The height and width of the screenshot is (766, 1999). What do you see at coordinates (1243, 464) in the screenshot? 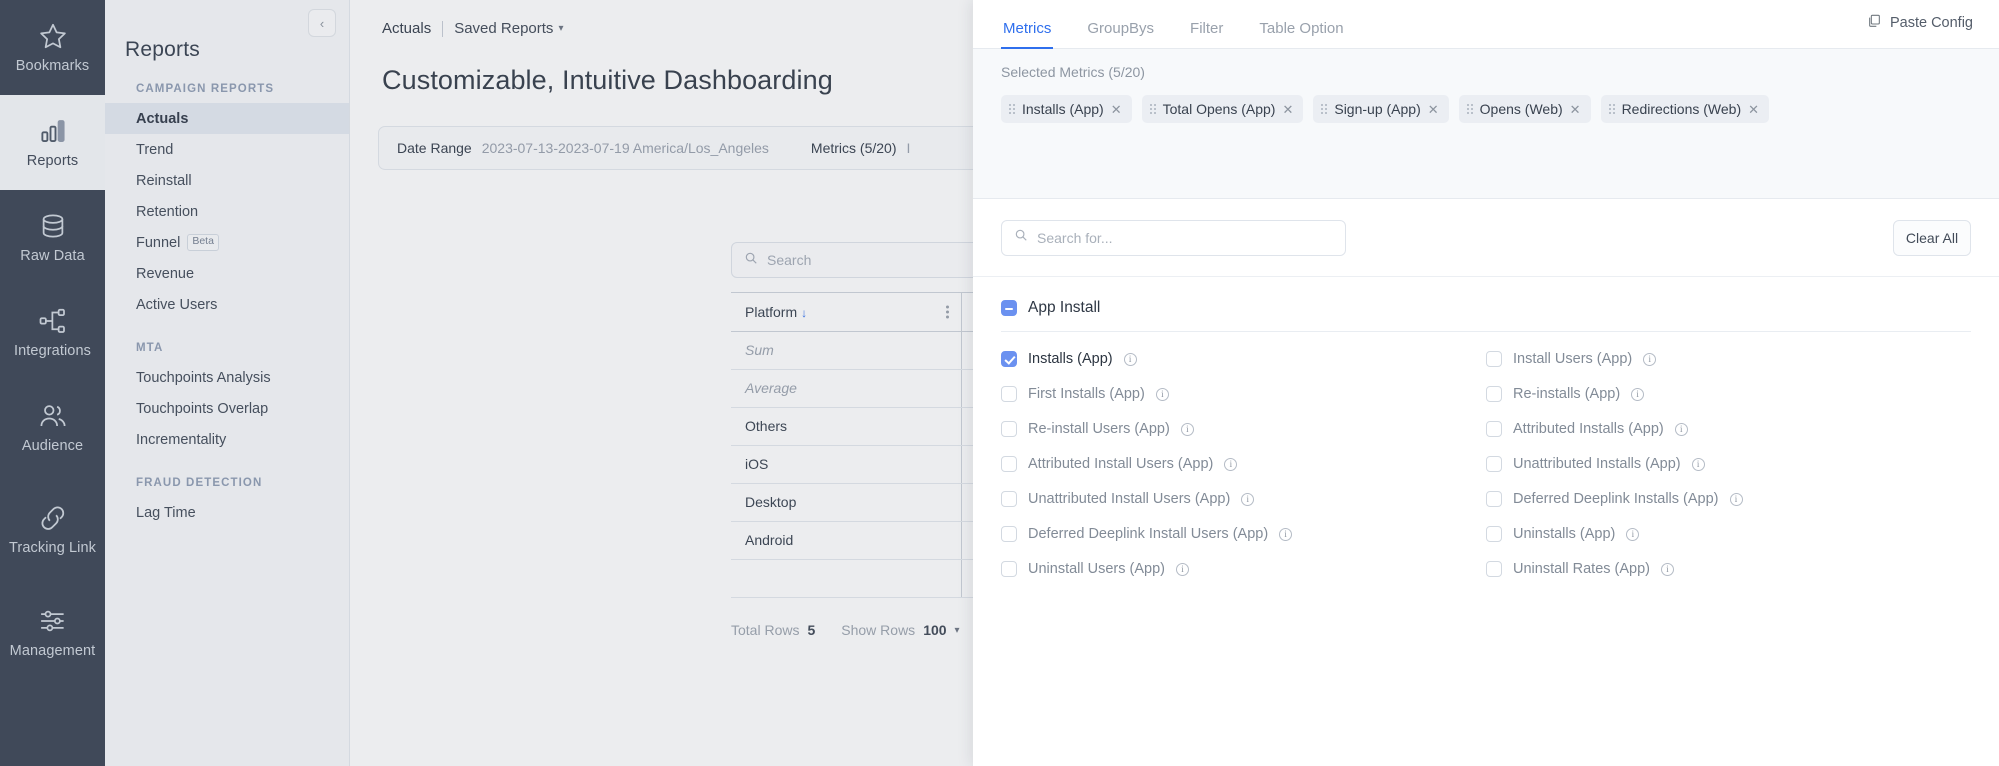
I see `metric-option-attributed-install-users-app: Attributed Install Users (App) i` at bounding box center [1243, 464].